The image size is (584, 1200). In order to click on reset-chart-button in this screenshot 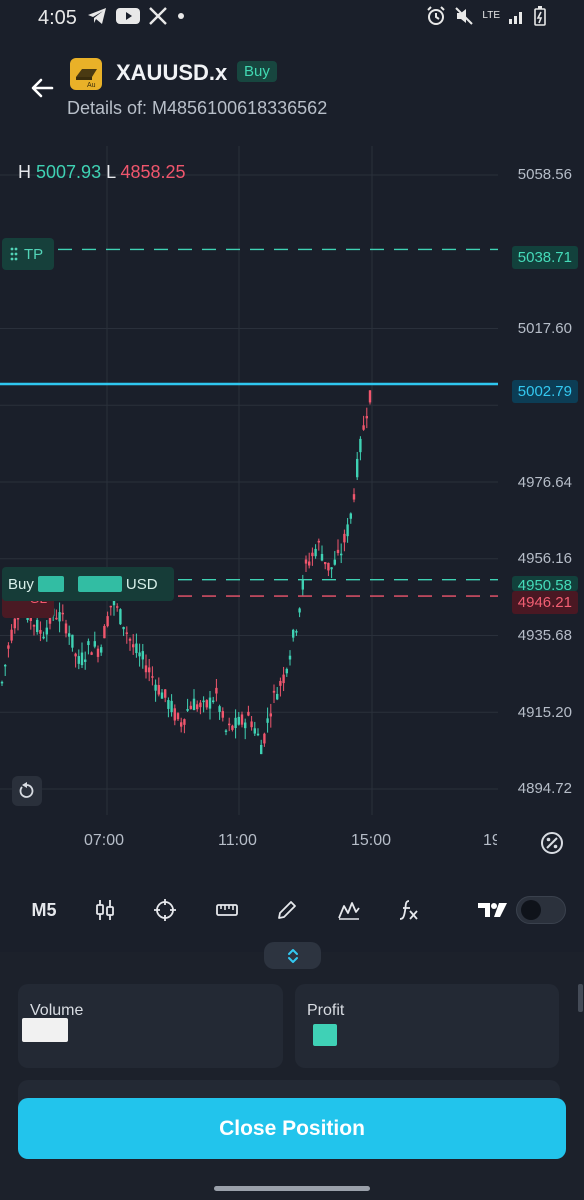, I will do `click(27, 791)`.